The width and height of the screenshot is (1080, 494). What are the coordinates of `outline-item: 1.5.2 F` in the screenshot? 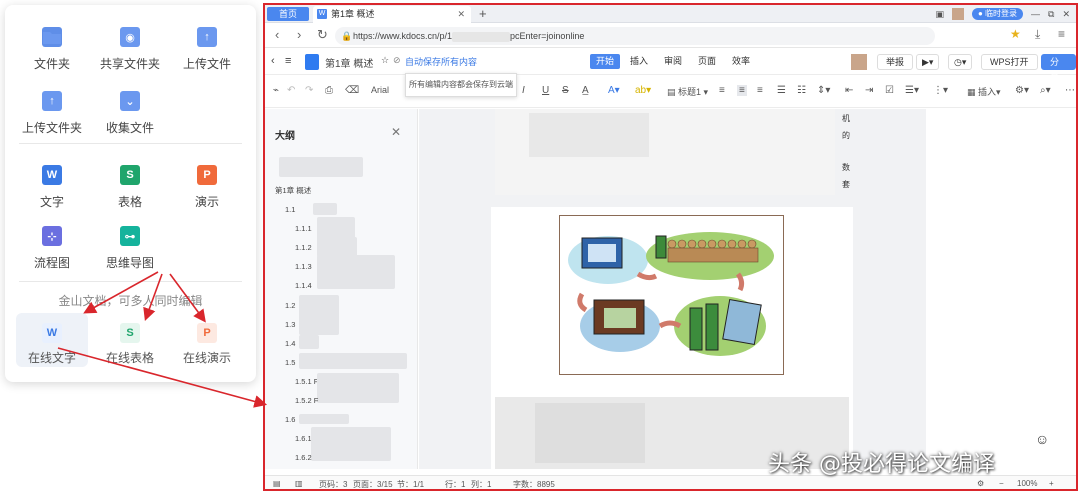 It's located at (306, 400).